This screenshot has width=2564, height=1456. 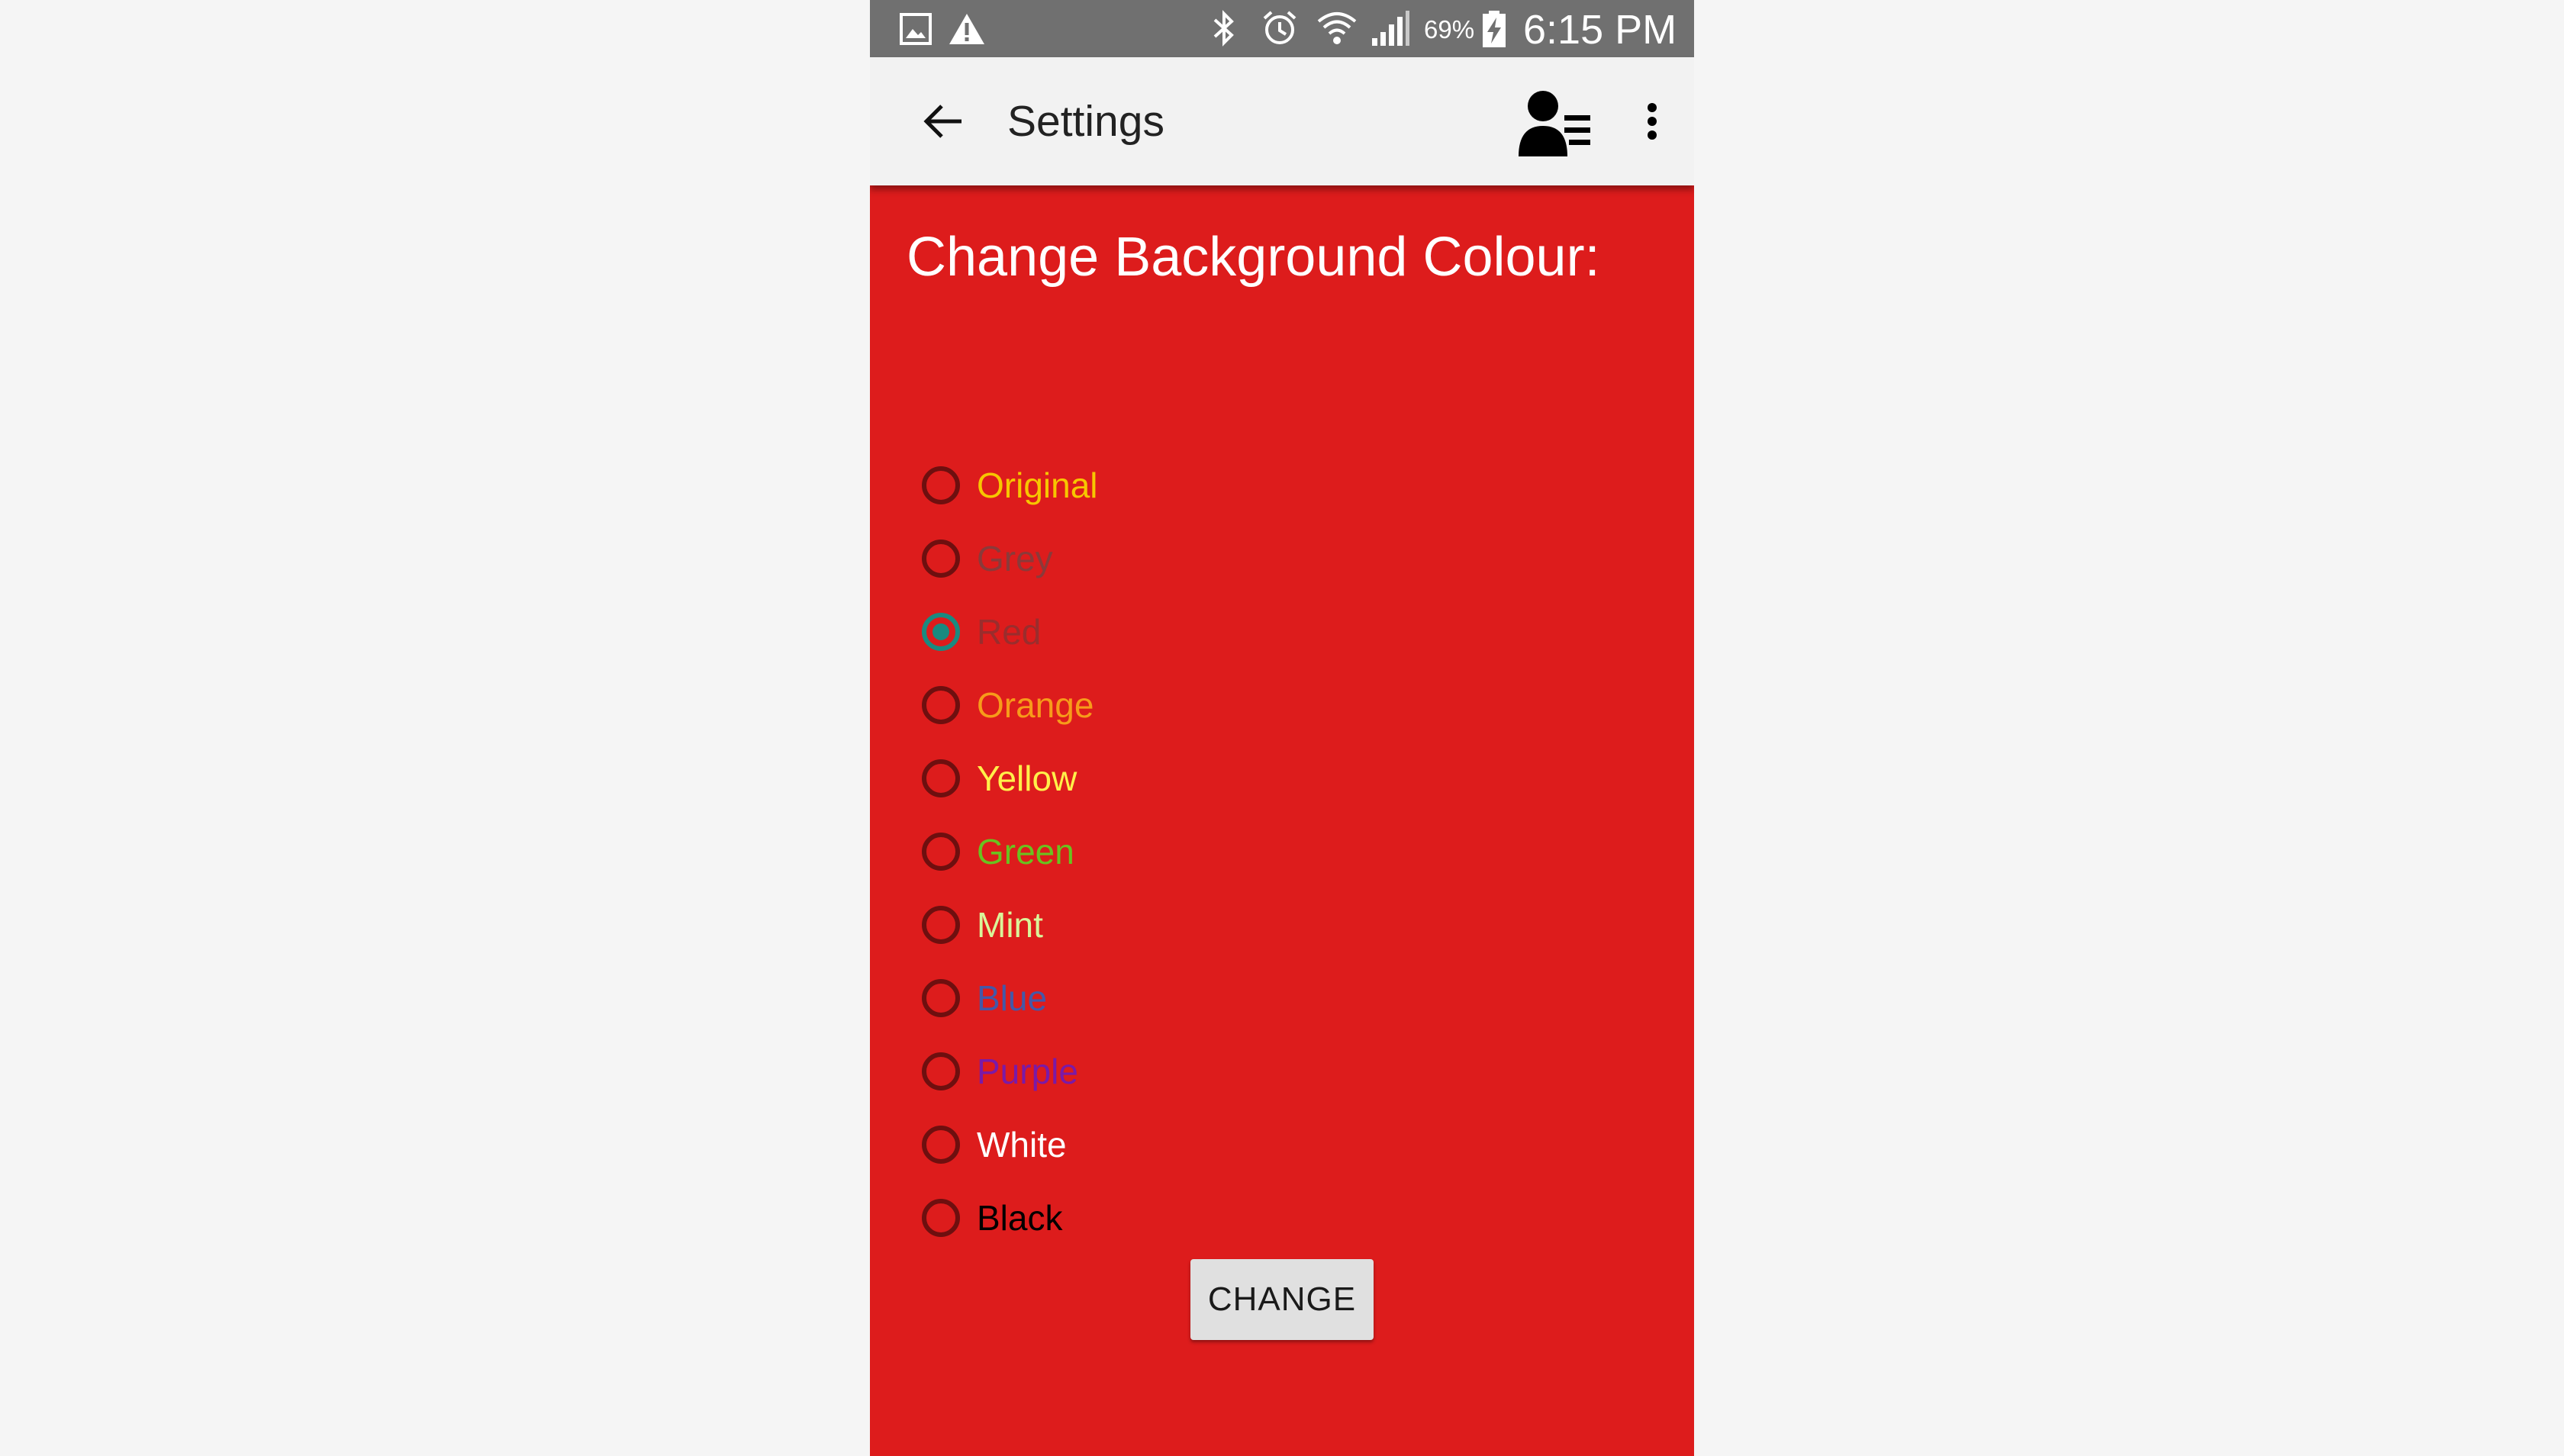 What do you see at coordinates (1009, 632) in the screenshot?
I see `radio-label: Red` at bounding box center [1009, 632].